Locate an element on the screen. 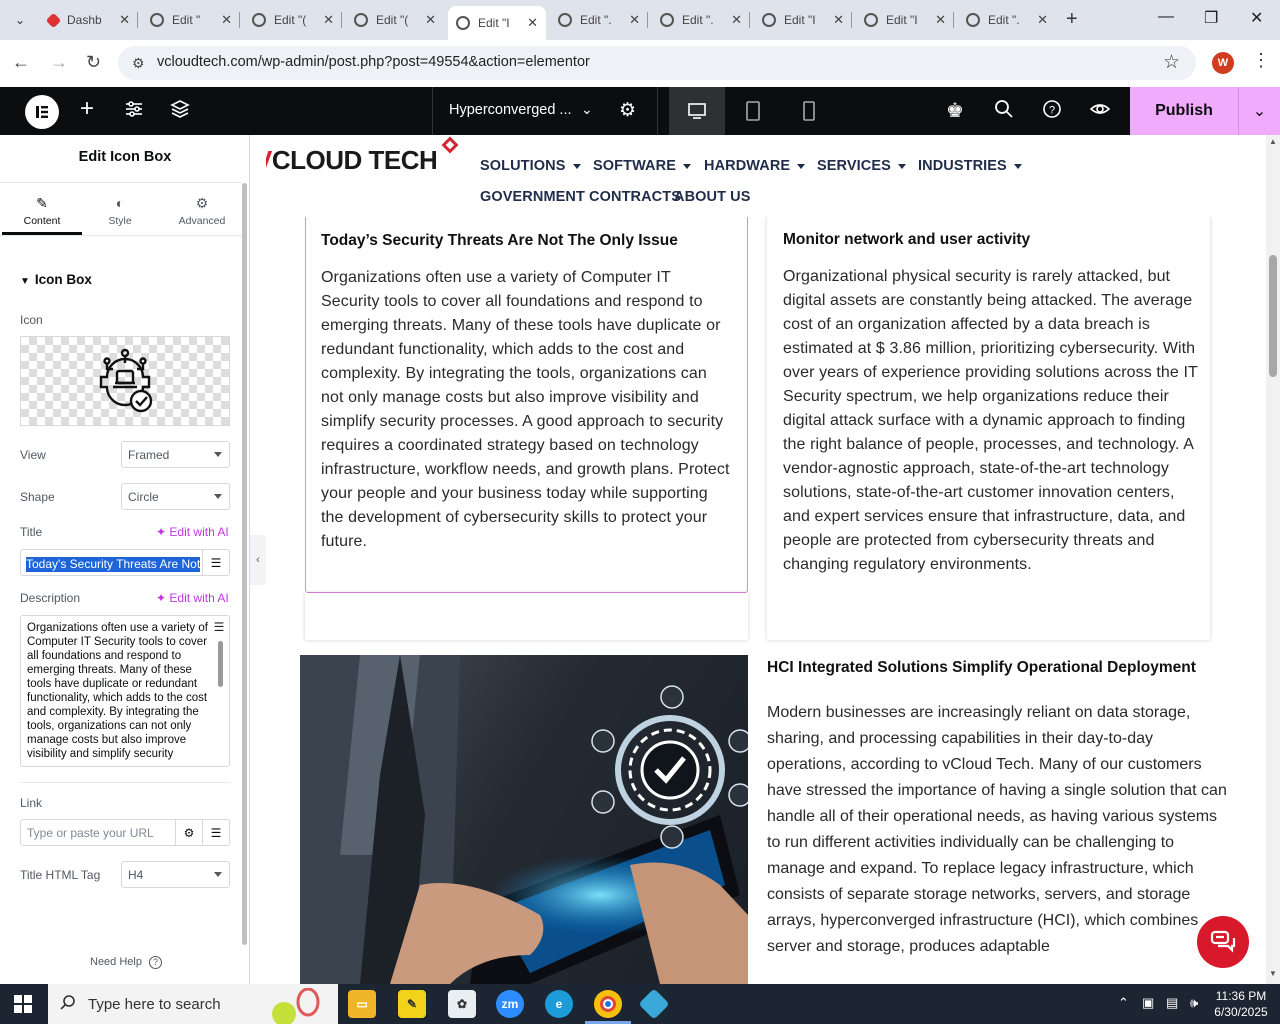 This screenshot has width=1280, height=1029. canvas-scrollbar: ▲ ▼ is located at coordinates (1273, 559).